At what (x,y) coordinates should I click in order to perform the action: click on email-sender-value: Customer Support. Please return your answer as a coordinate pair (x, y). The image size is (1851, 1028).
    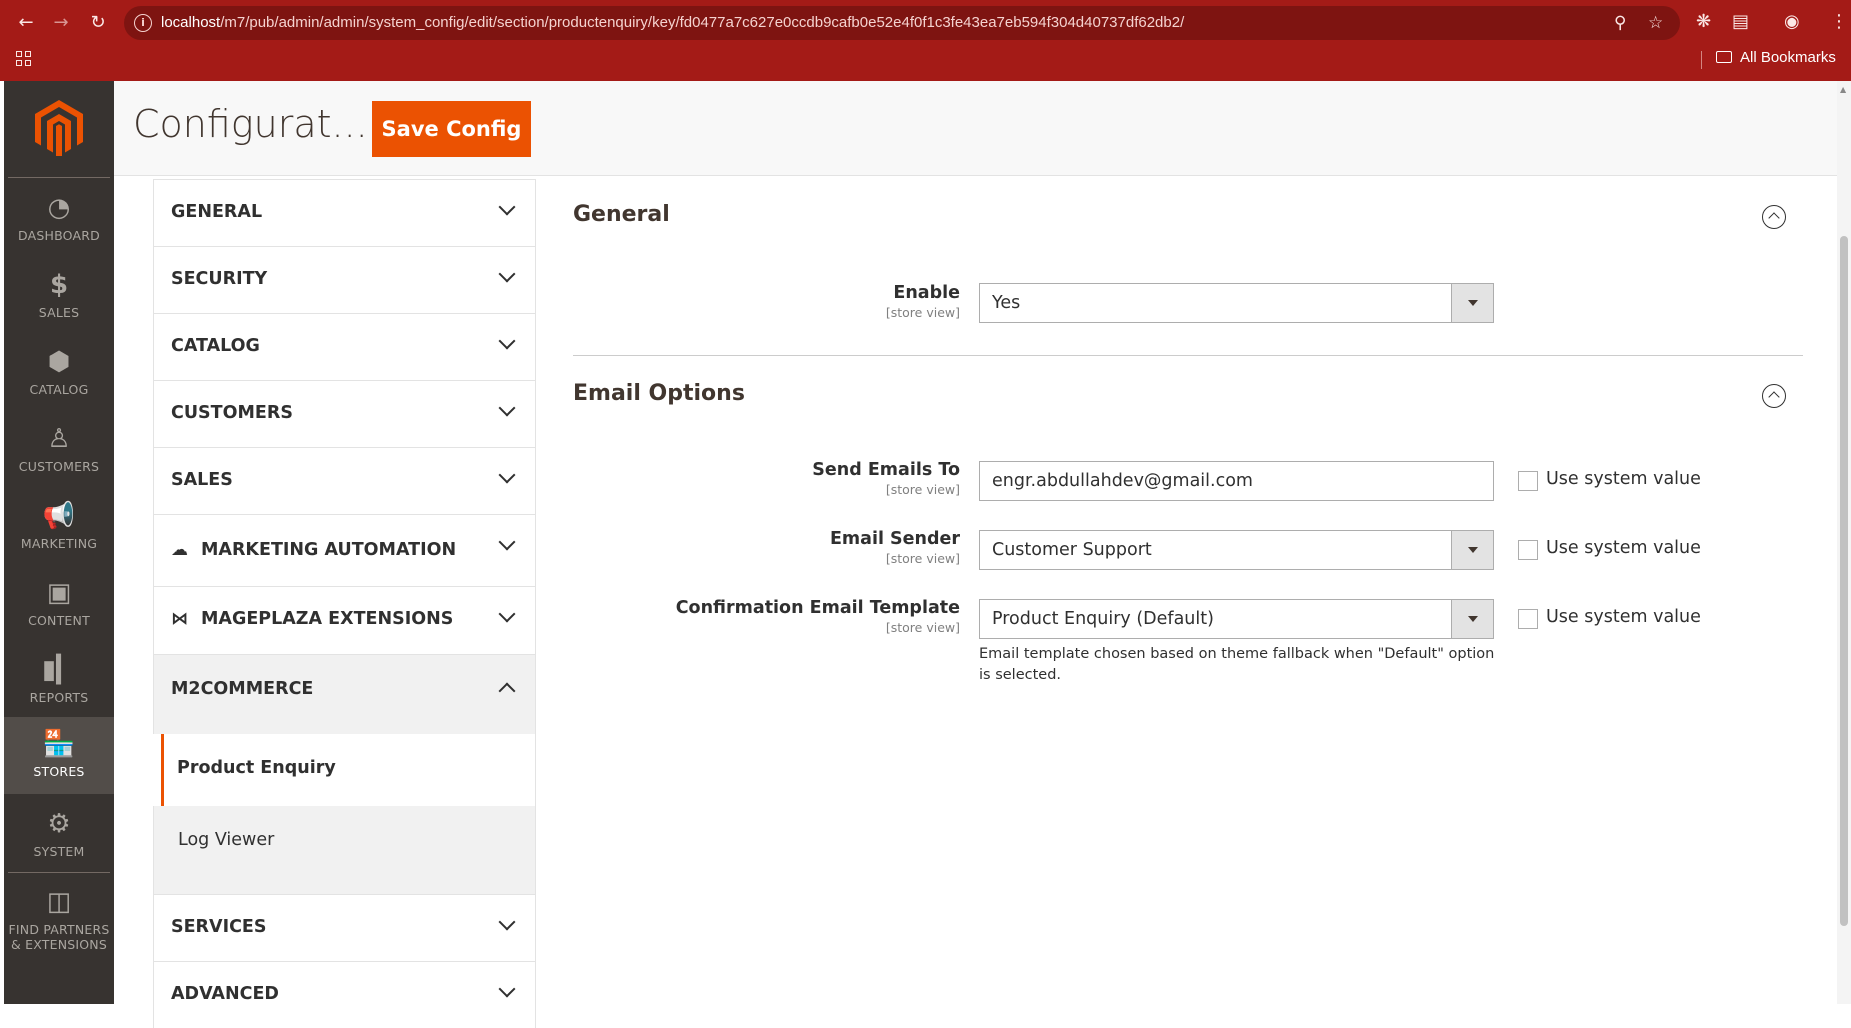
    Looking at the image, I should click on (1072, 550).